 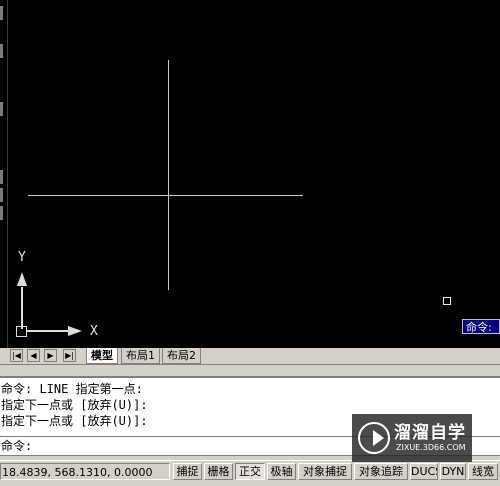 I want to click on ortho-toggle: 正交, so click(x=250, y=471).